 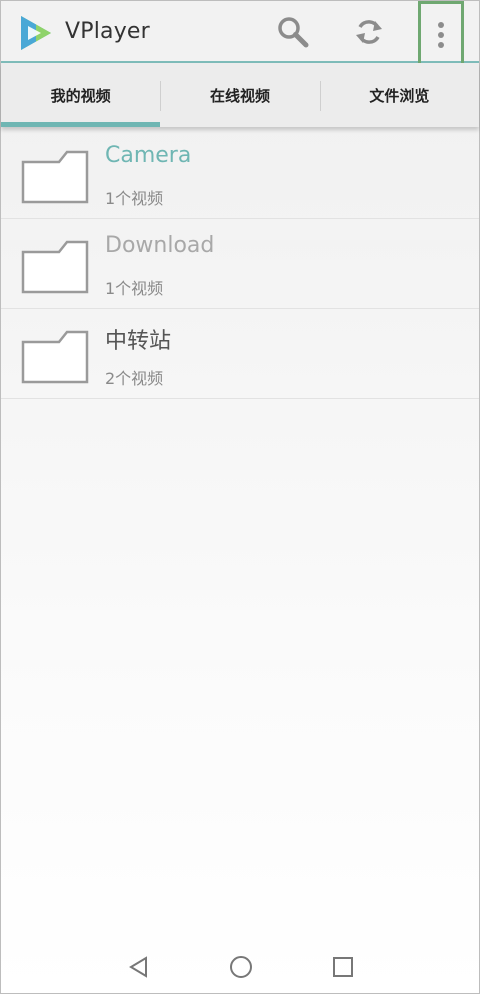 What do you see at coordinates (160, 245) in the screenshot?
I see `folder-name: Download` at bounding box center [160, 245].